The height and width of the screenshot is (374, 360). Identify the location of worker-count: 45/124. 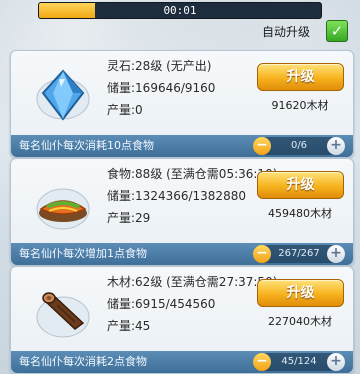
(299, 361).